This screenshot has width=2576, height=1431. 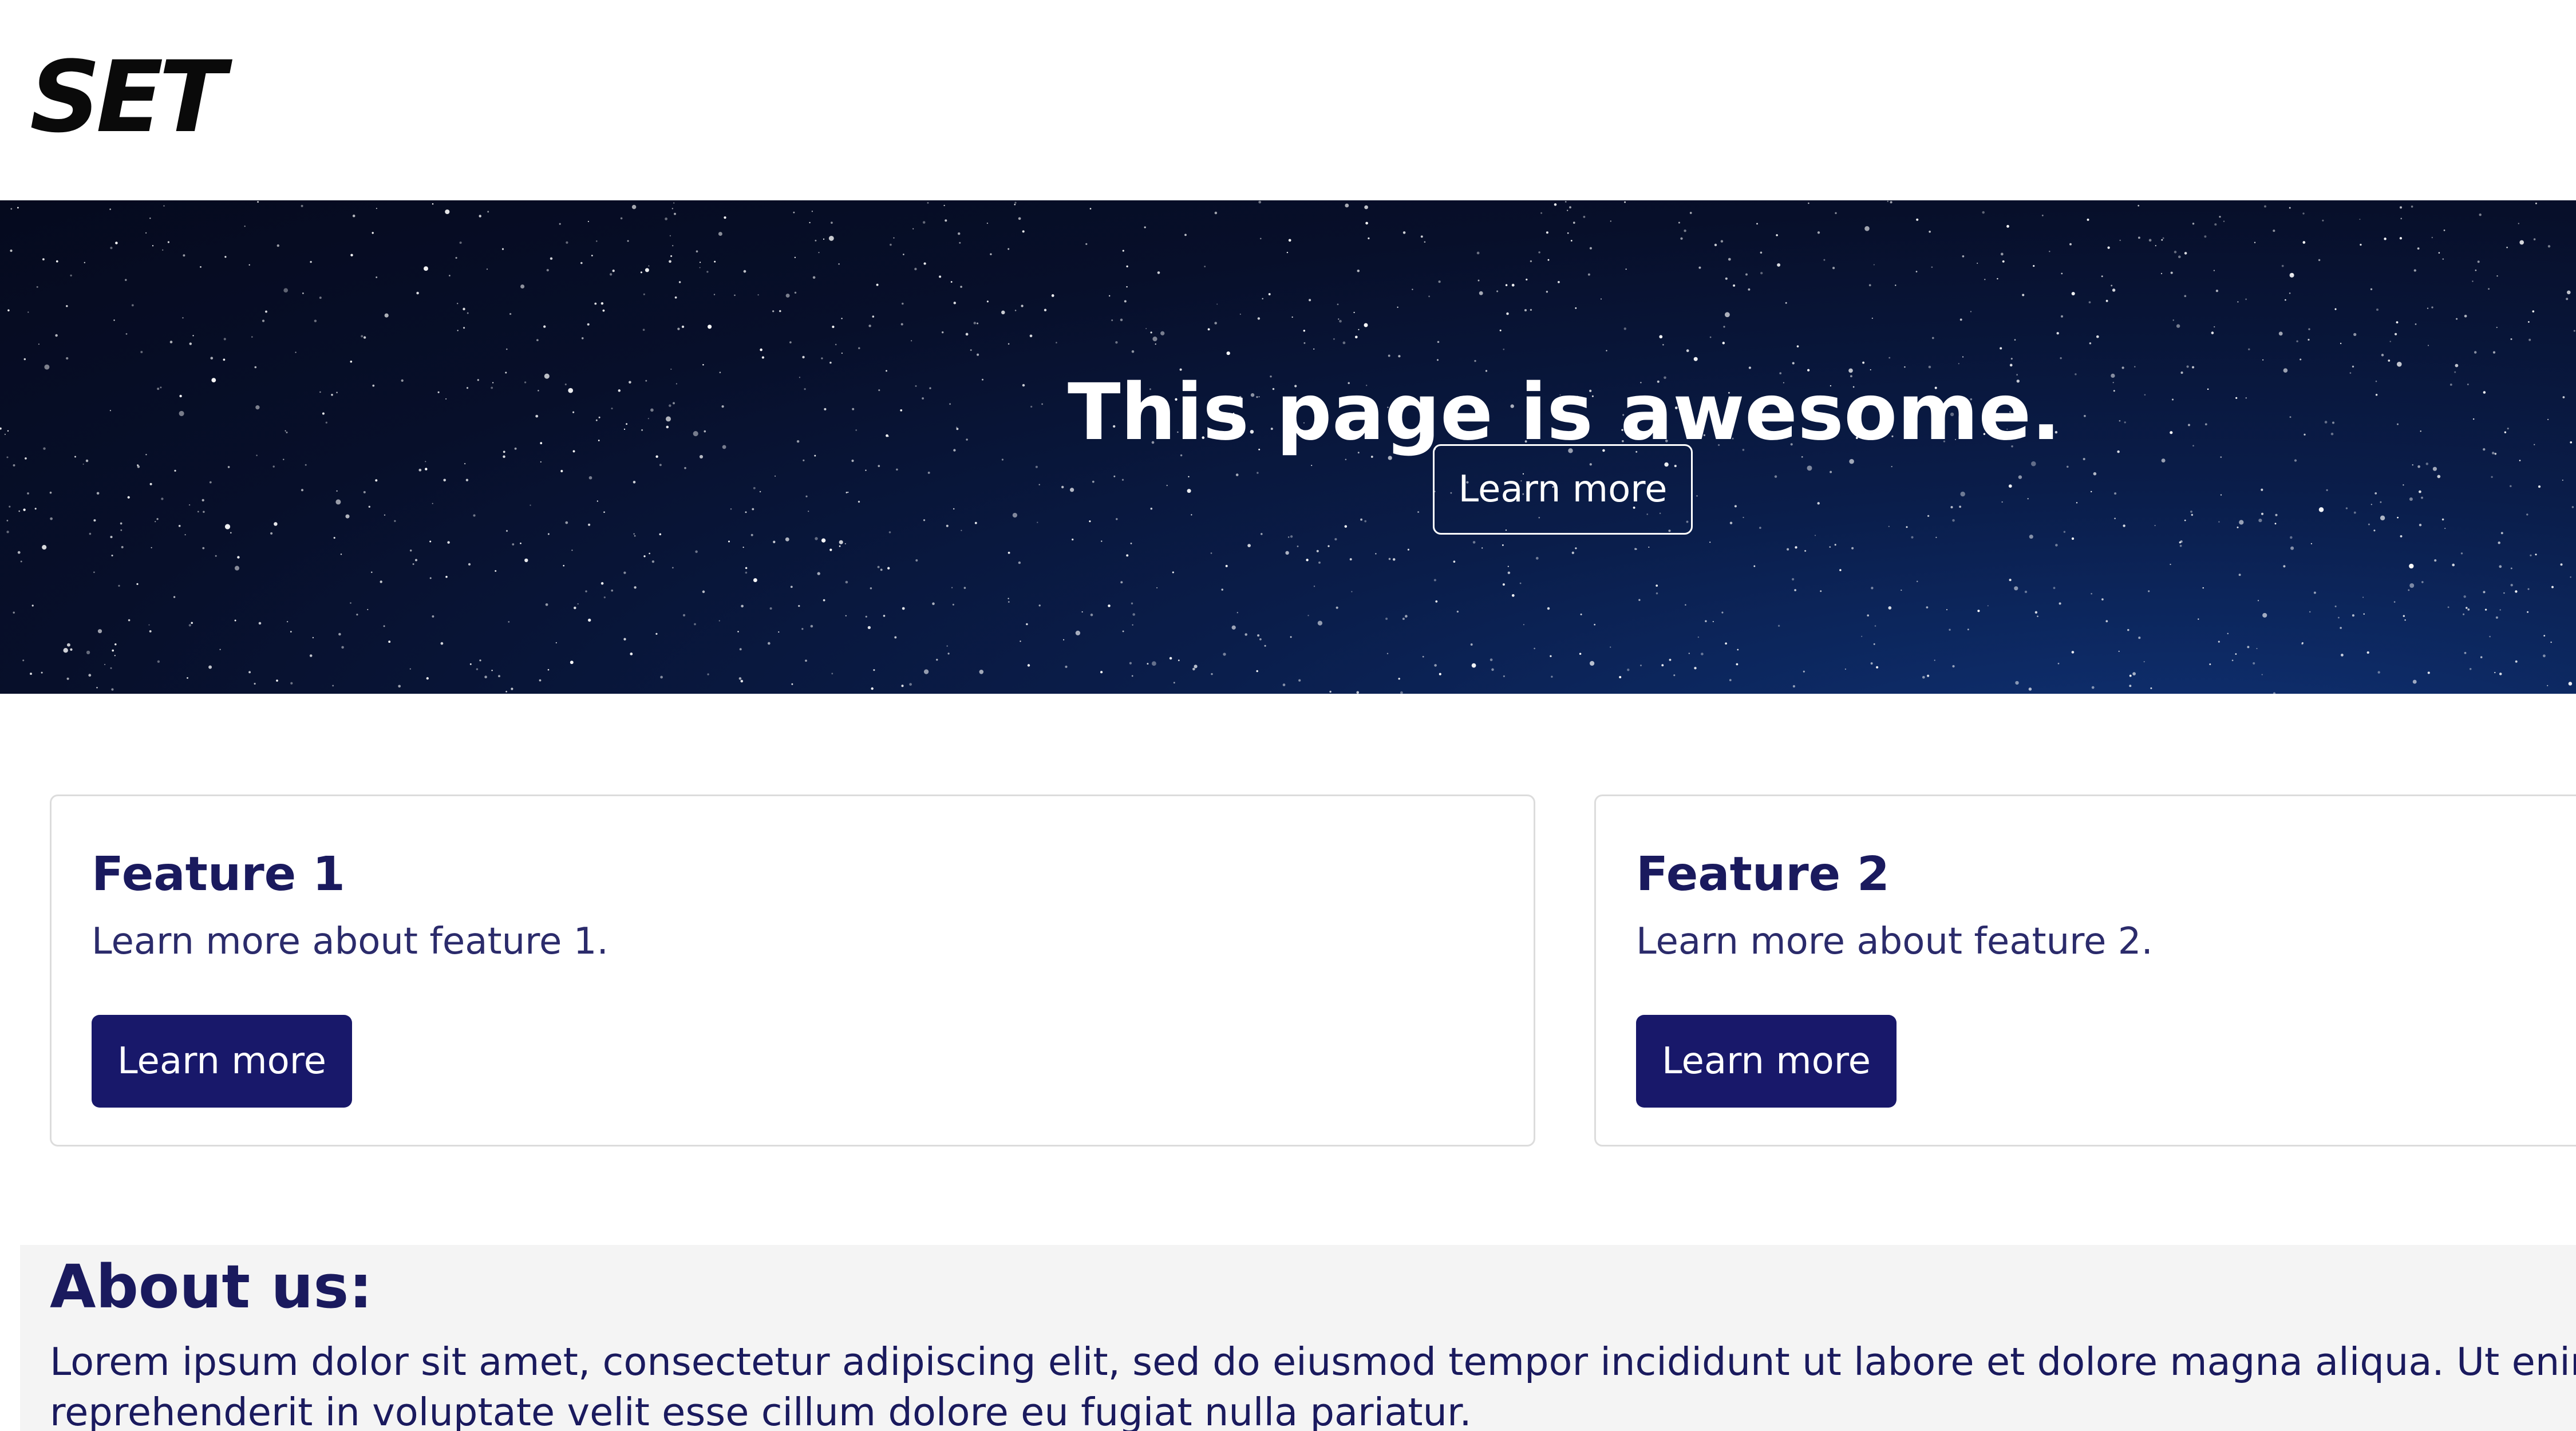 I want to click on feature-title: Feature 2, so click(x=1763, y=875).